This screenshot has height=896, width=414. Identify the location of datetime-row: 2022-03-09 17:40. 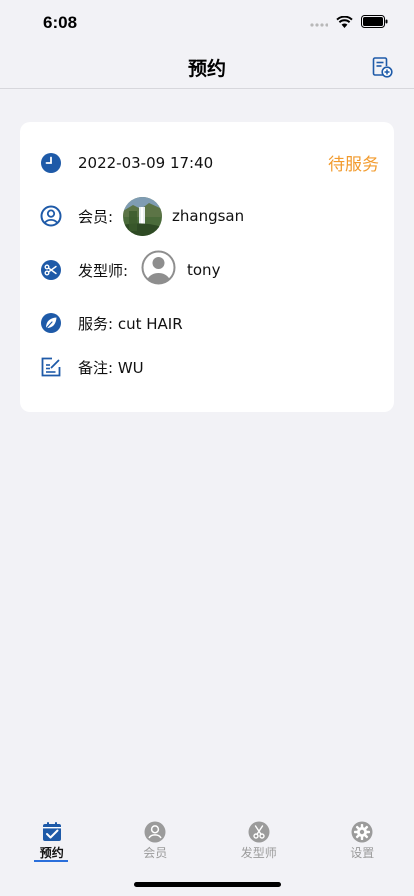
(207, 163).